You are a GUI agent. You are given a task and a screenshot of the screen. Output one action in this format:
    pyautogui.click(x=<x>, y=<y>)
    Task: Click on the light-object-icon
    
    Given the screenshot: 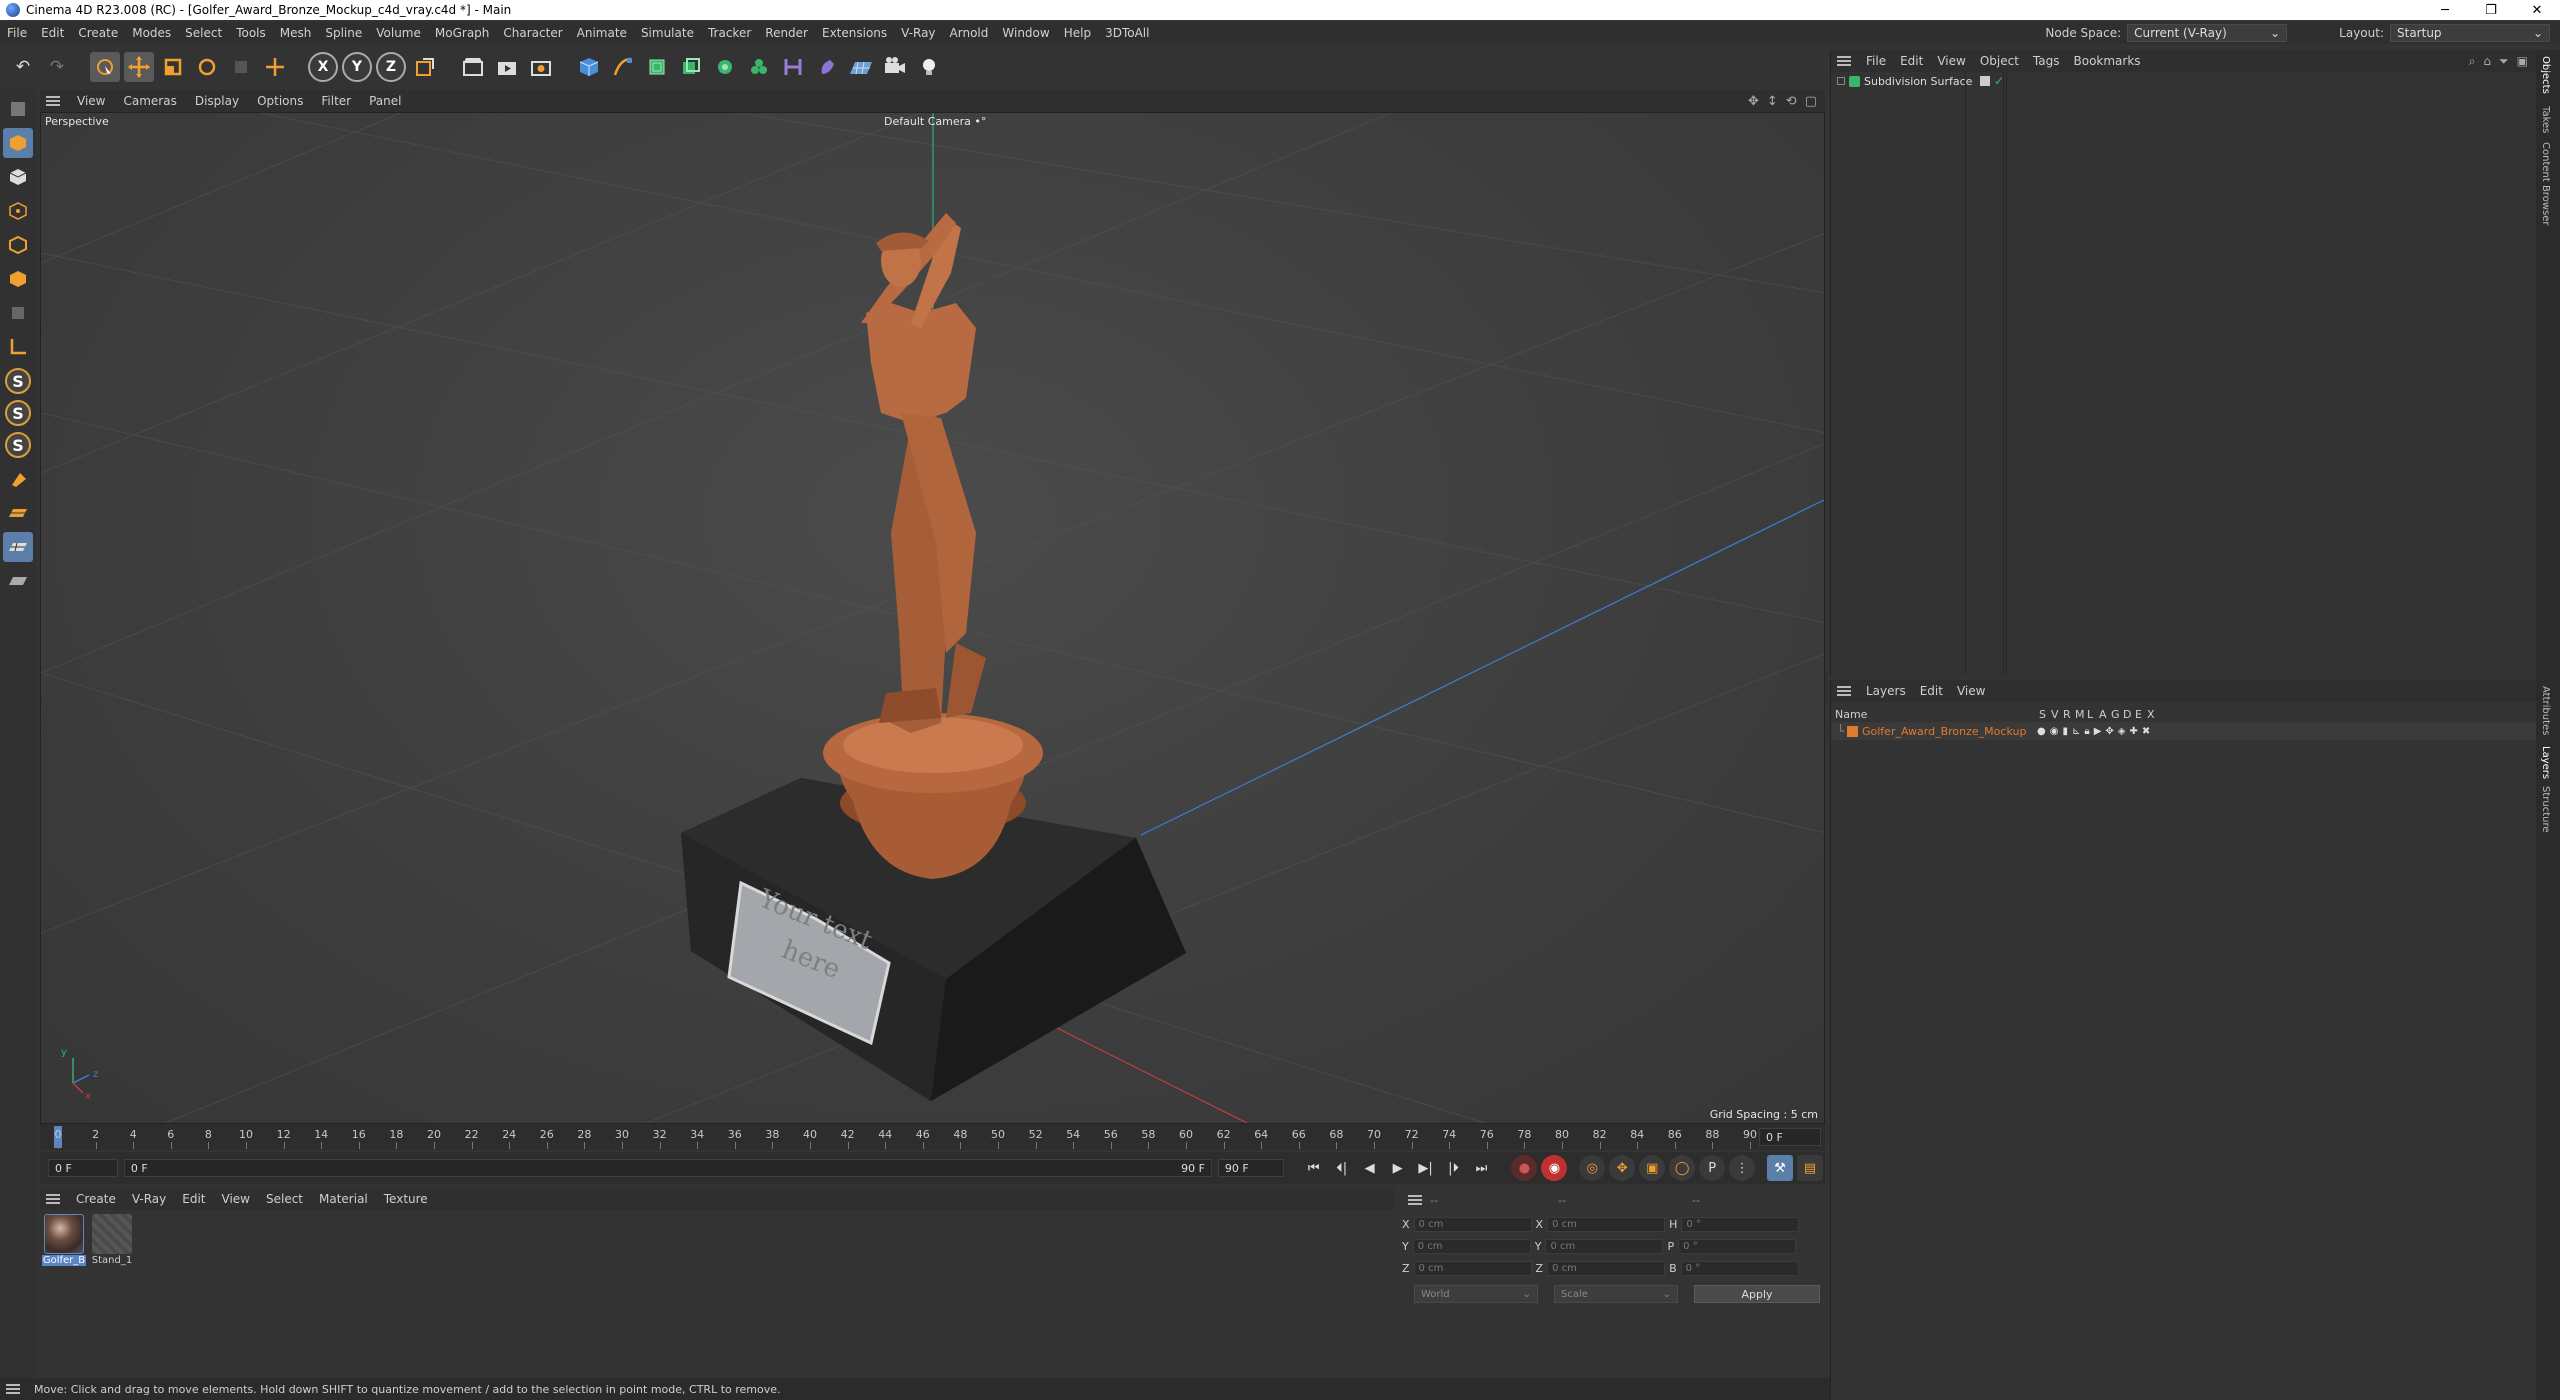 What is the action you would take?
    pyautogui.click(x=929, y=67)
    